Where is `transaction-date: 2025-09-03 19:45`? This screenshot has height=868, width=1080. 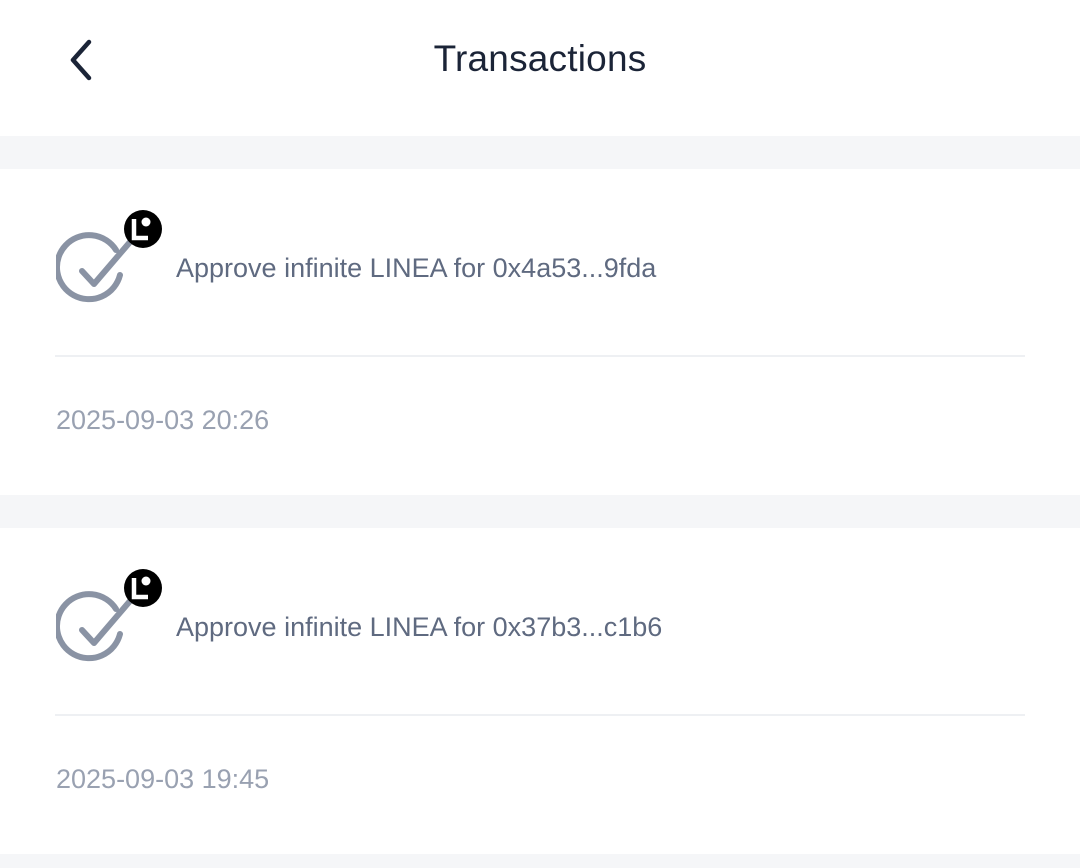 transaction-date: 2025-09-03 19:45 is located at coordinates (163, 779).